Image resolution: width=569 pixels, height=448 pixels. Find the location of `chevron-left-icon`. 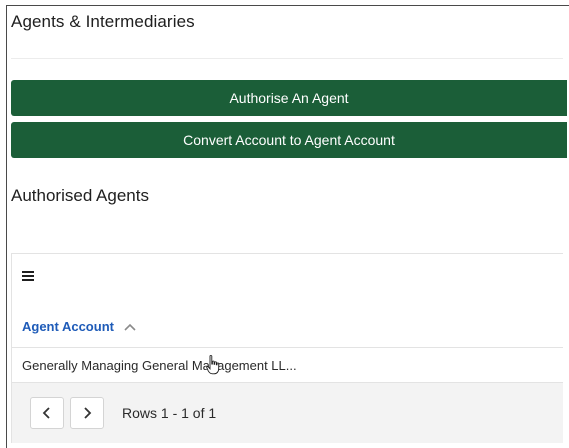

chevron-left-icon is located at coordinates (46, 413).